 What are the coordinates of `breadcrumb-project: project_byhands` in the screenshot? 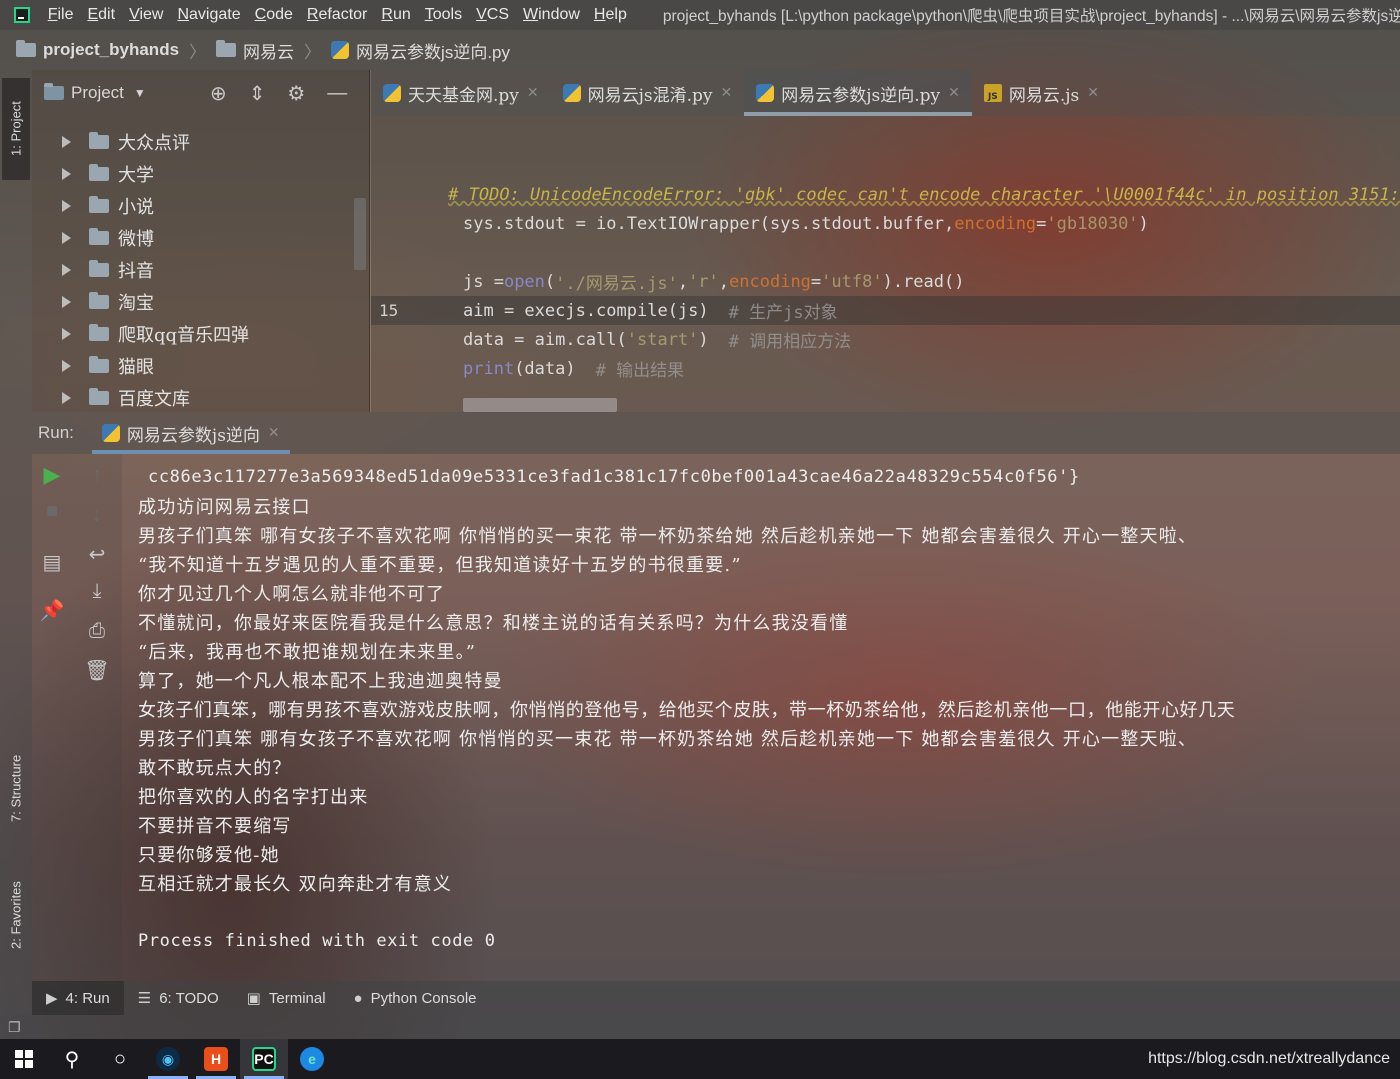 It's located at (97, 50).